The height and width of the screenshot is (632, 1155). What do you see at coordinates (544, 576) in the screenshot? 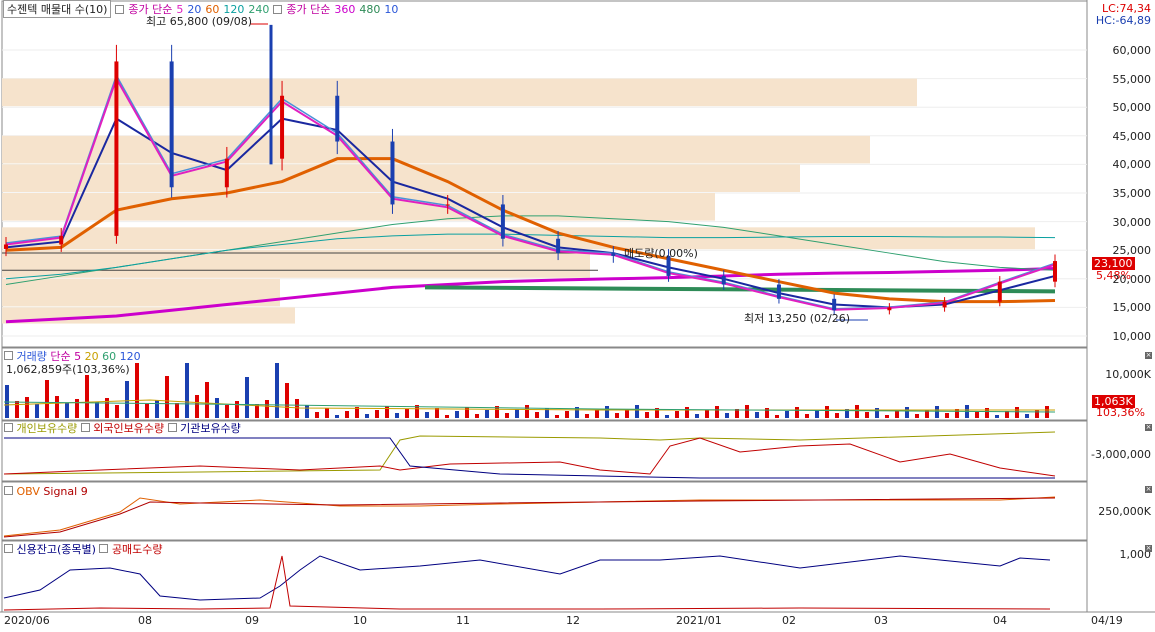
I see `panel-frame` at bounding box center [544, 576].